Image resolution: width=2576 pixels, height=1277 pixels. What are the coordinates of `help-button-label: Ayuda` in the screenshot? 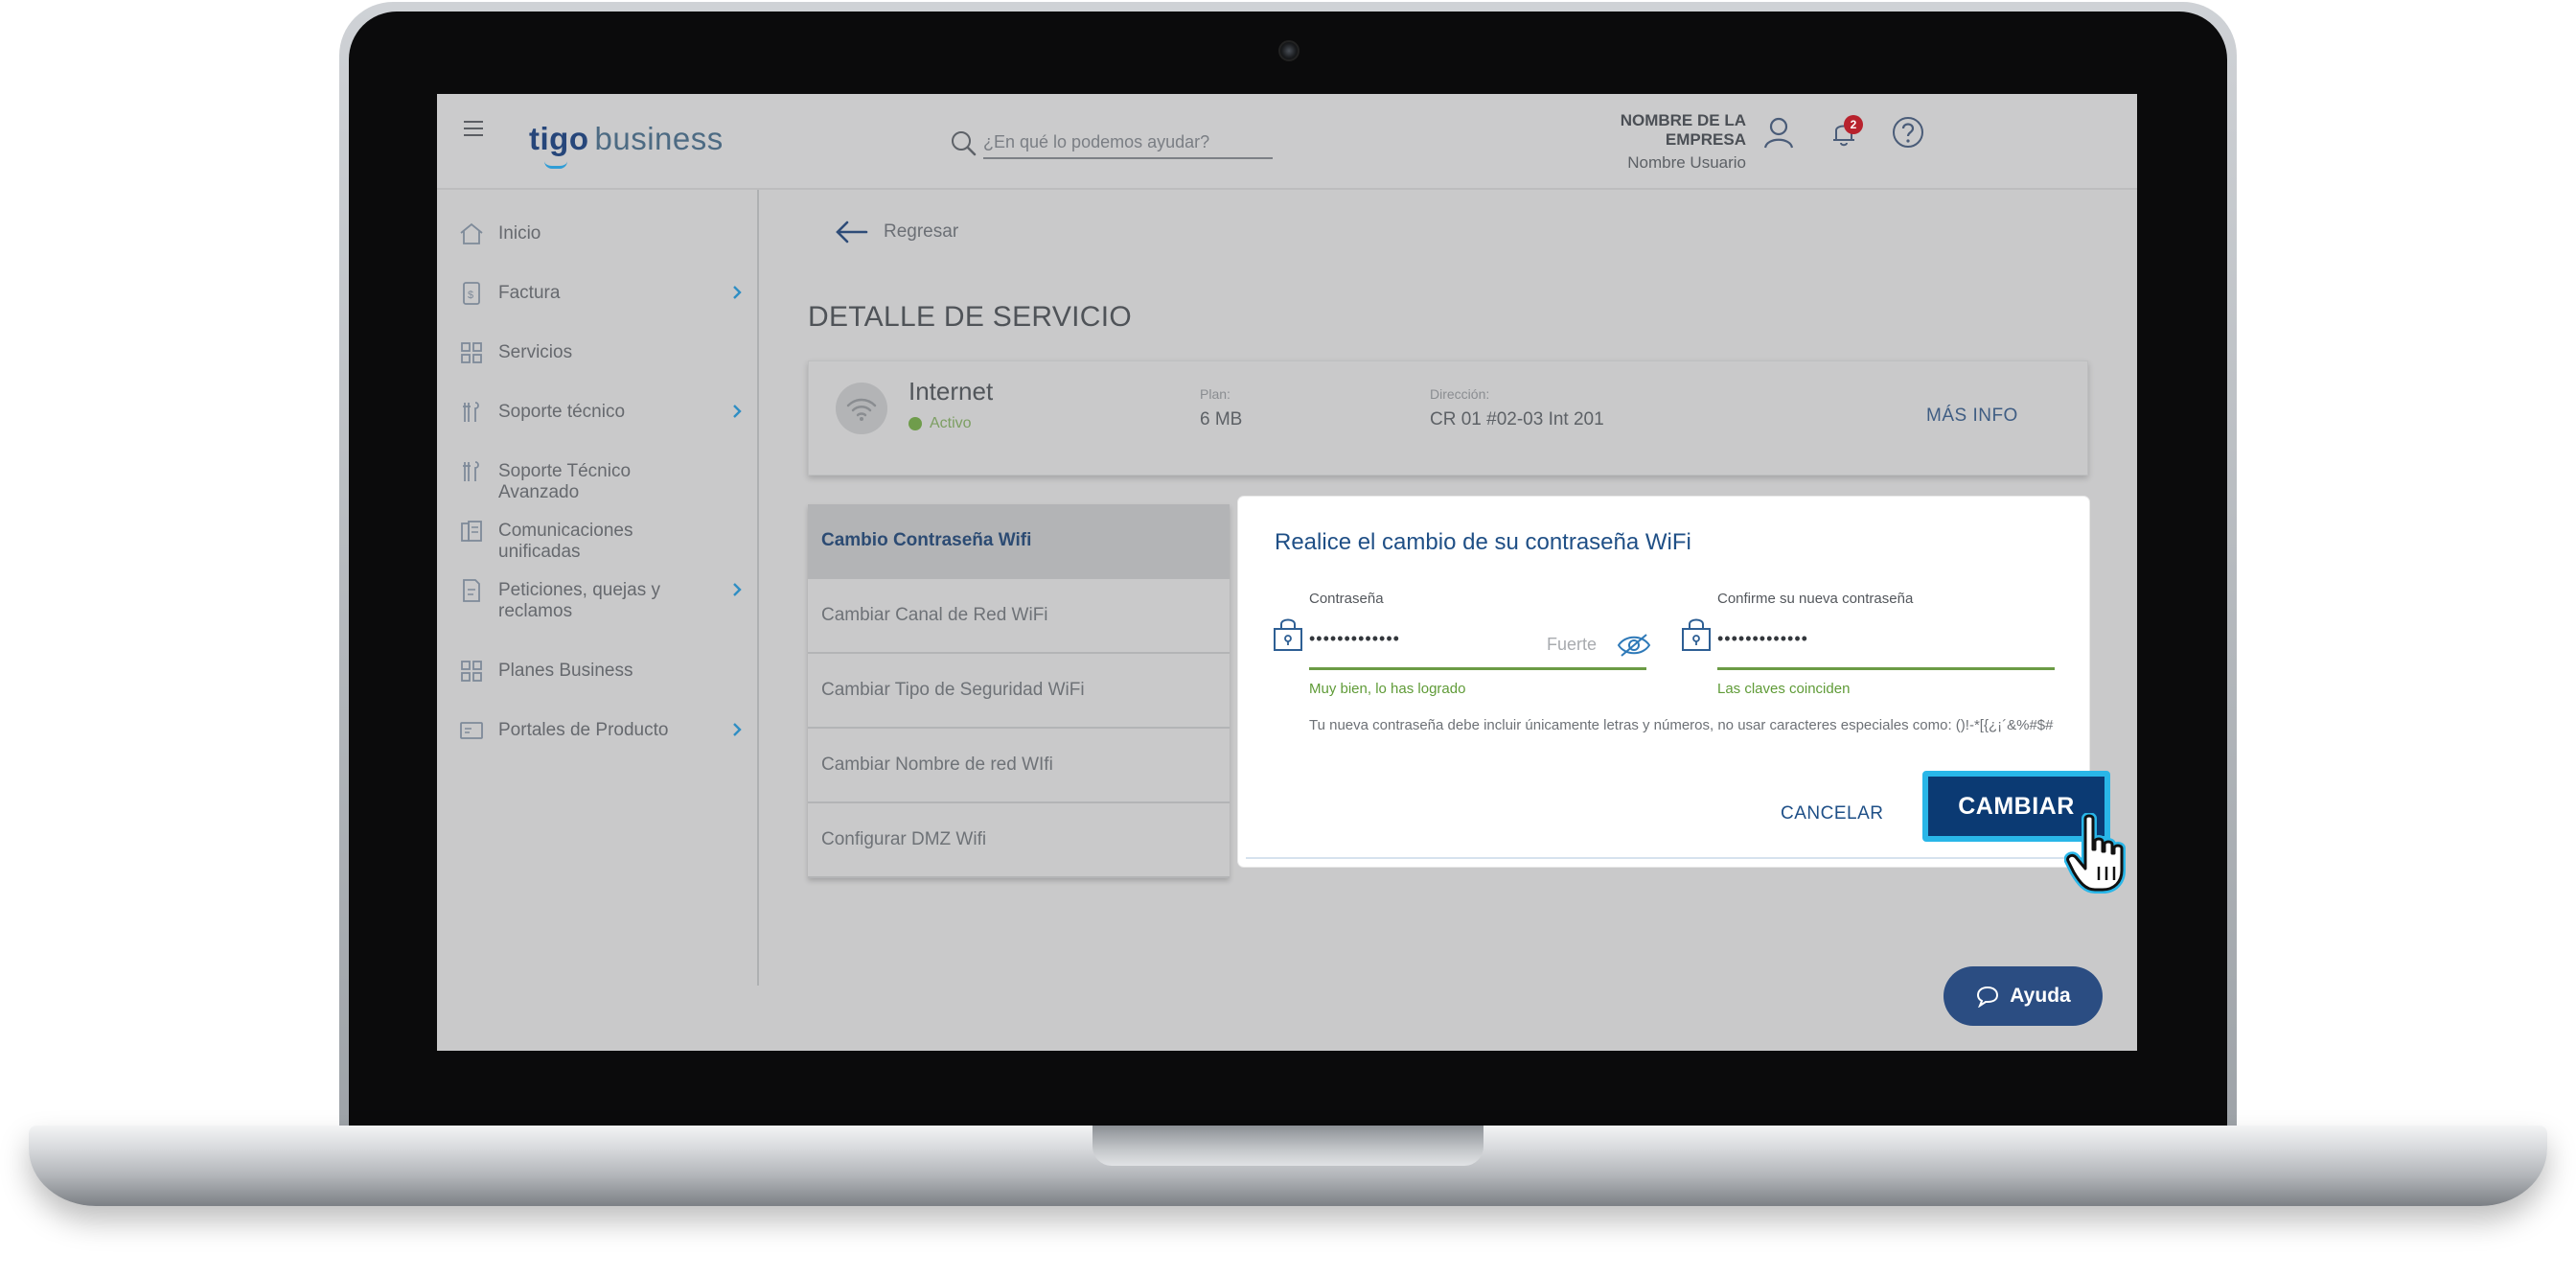 It's located at (2041, 996).